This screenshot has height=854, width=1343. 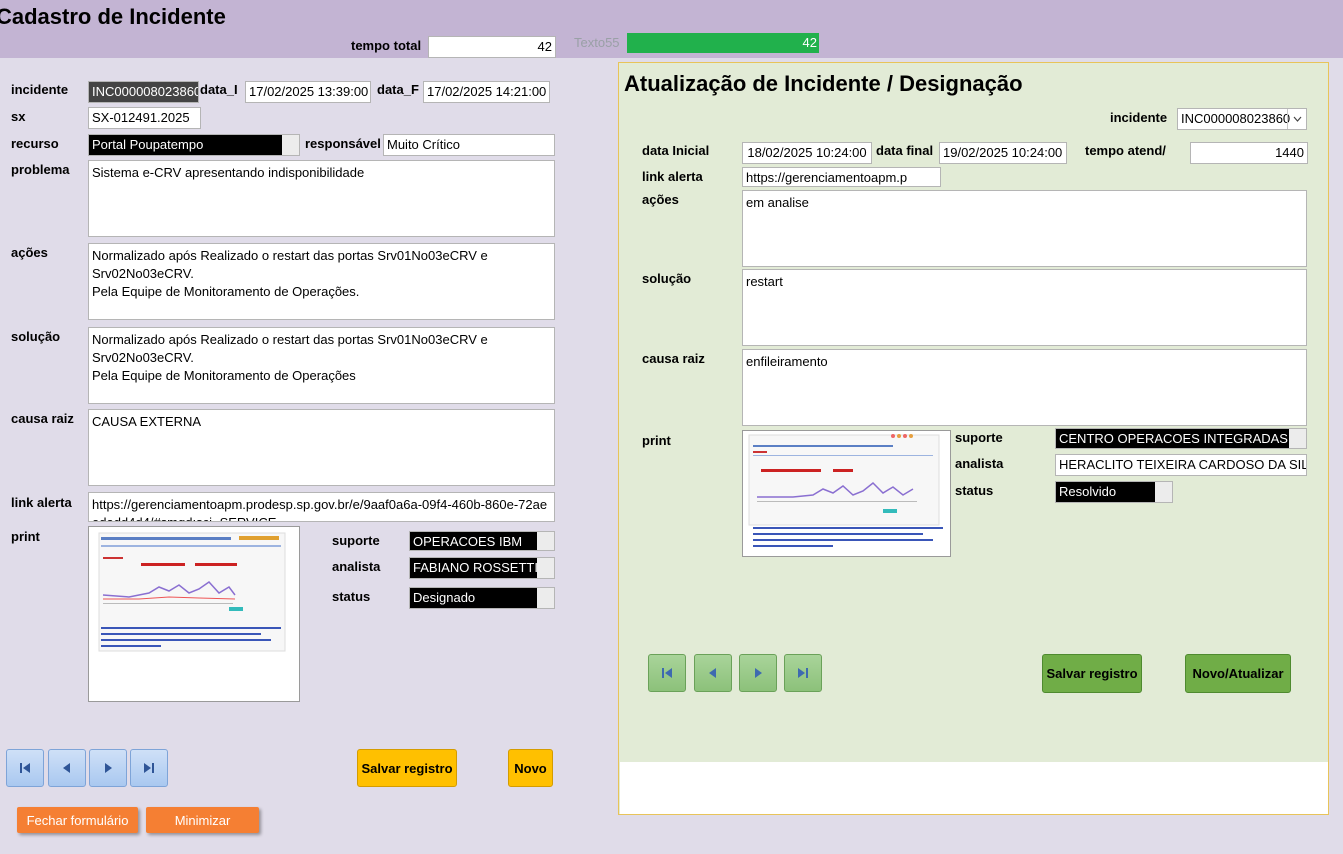 I want to click on panel-link-alerta-field: https://gerenciamentoapm.p, so click(x=841, y=177).